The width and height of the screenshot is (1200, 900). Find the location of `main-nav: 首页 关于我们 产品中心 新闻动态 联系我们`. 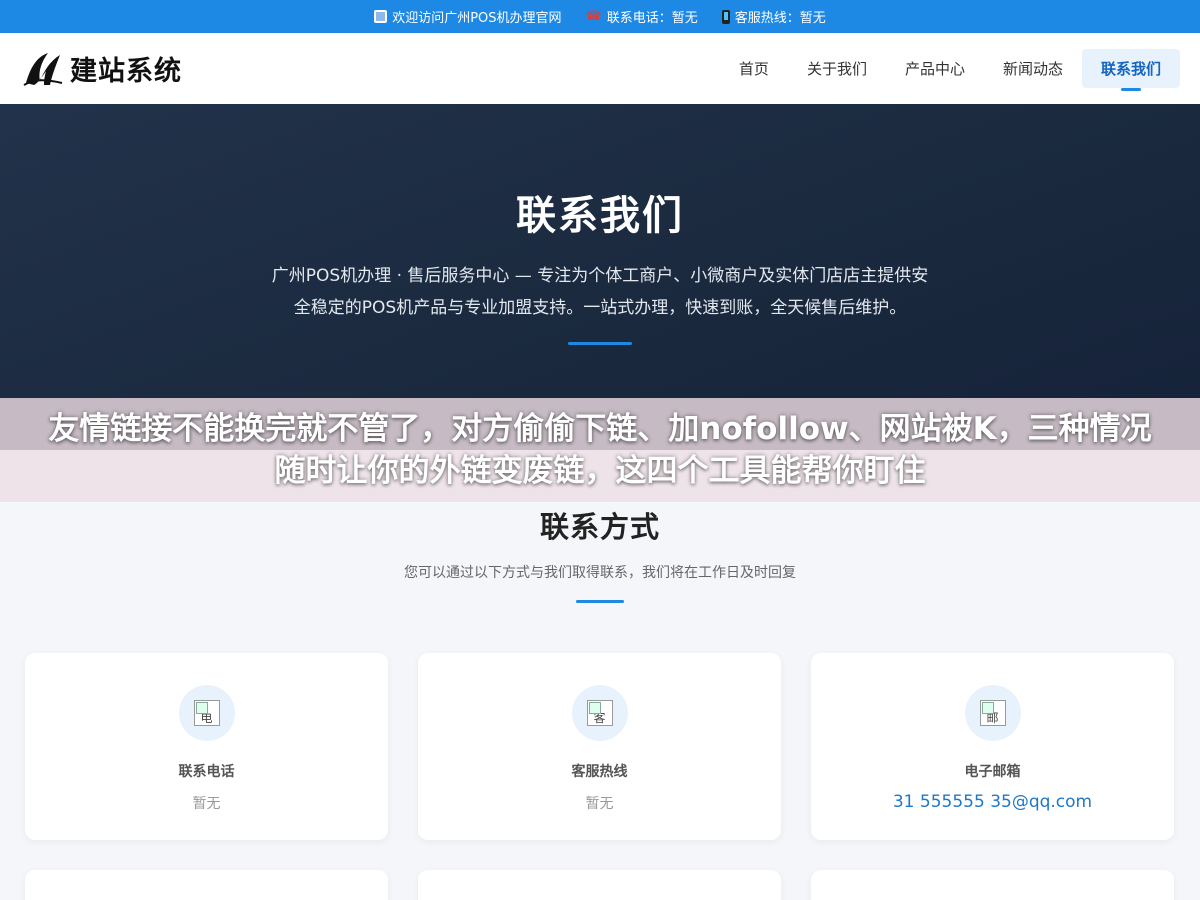

main-nav: 首页 关于我们 产品中心 新闻动态 联系我们 is located at coordinates (950, 68).